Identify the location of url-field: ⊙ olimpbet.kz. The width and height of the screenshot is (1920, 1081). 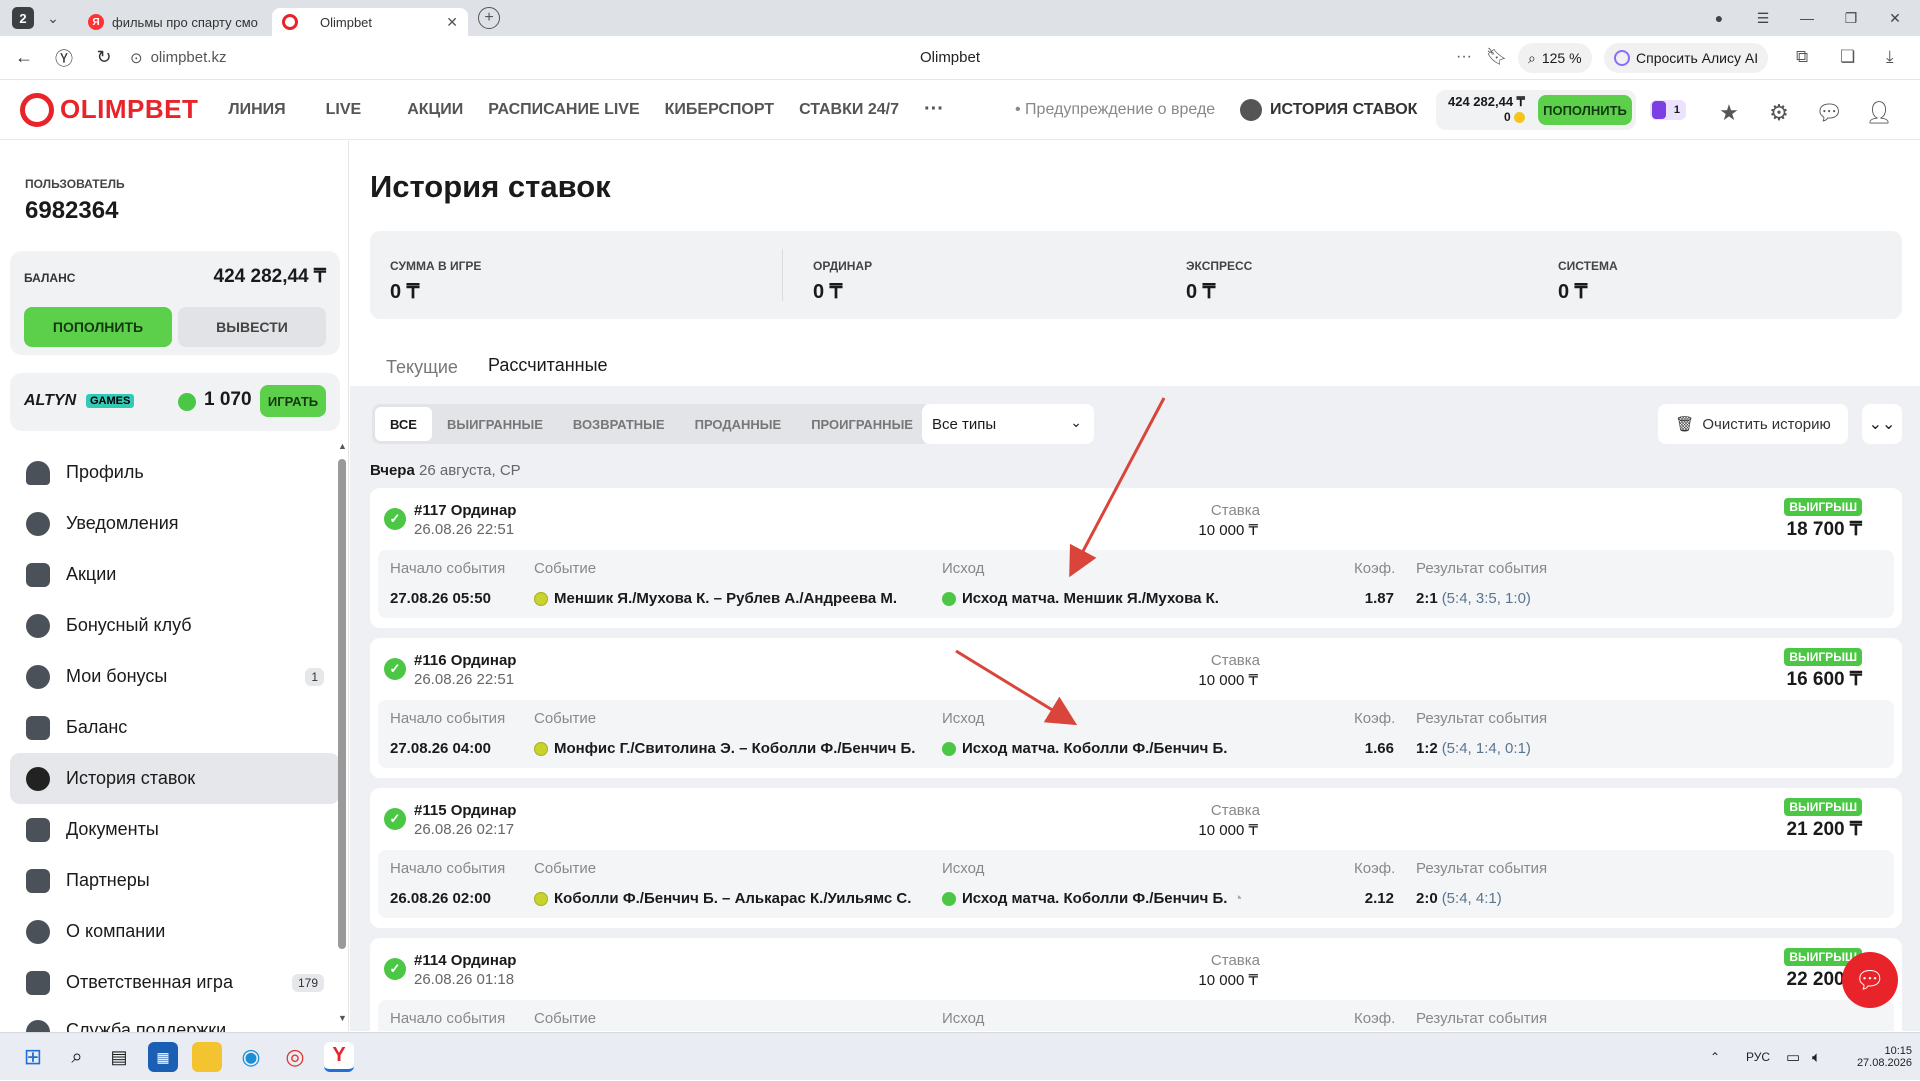
(178, 58).